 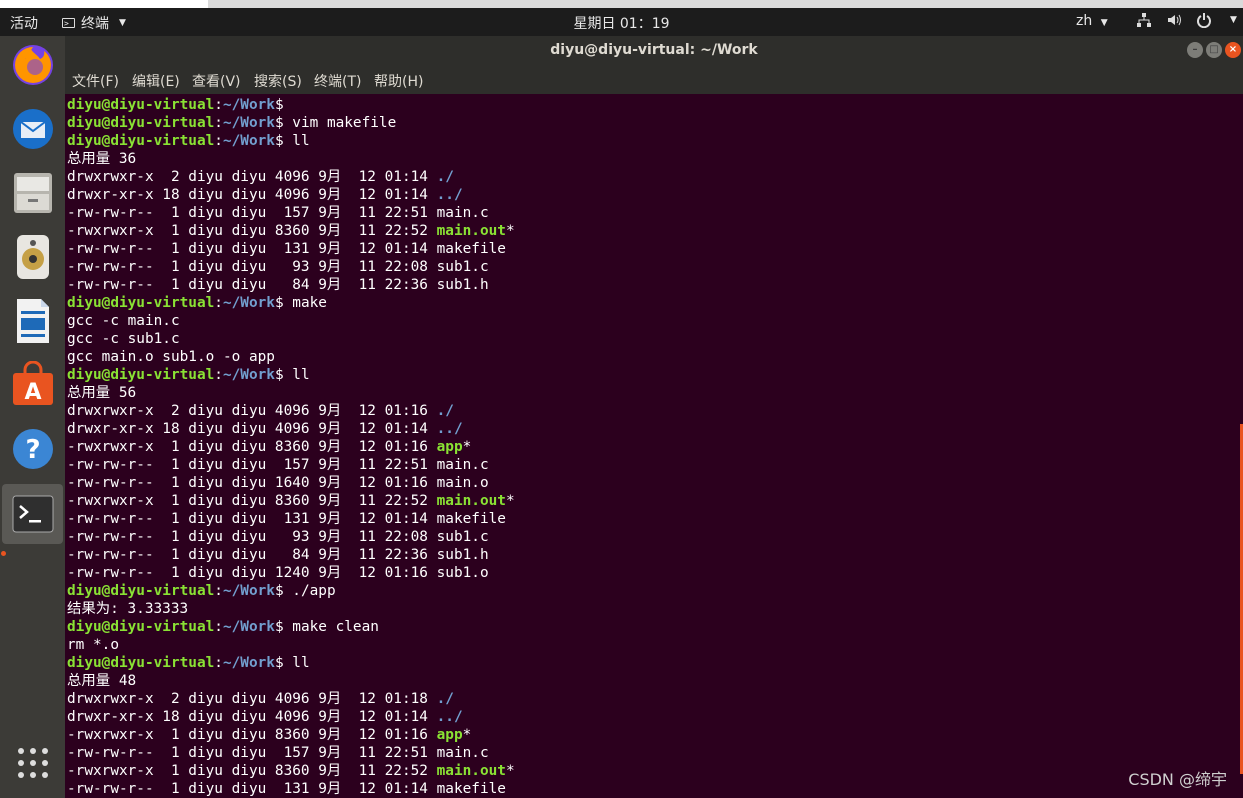 What do you see at coordinates (252, 231) in the screenshot?
I see `file-attrs: -rwxrwxr-x 1 diyu diyu 8360 9月 11 22:52` at bounding box center [252, 231].